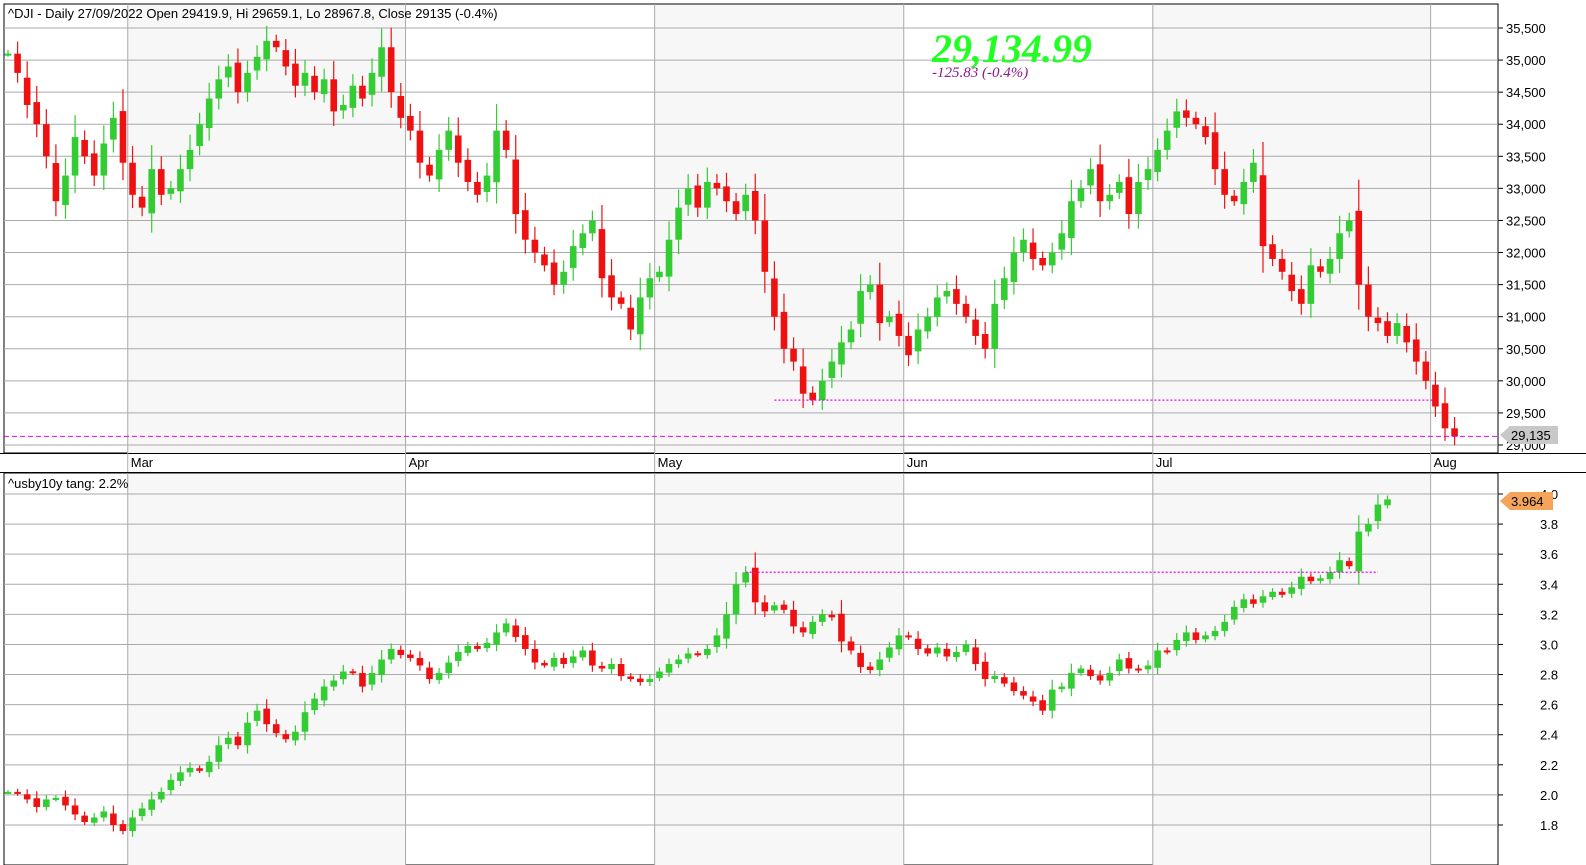  I want to click on price-tick-label: 34,000, so click(1526, 124).